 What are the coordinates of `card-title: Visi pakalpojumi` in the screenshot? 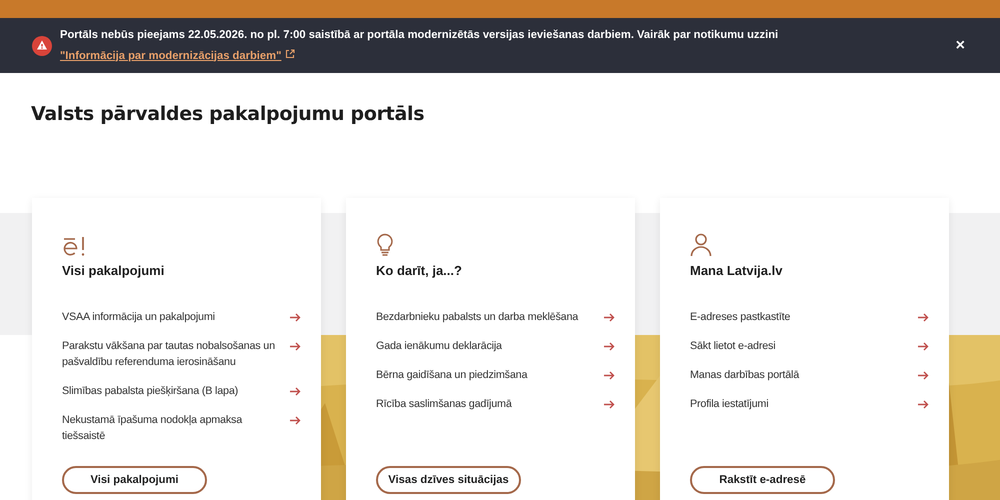 It's located at (114, 270).